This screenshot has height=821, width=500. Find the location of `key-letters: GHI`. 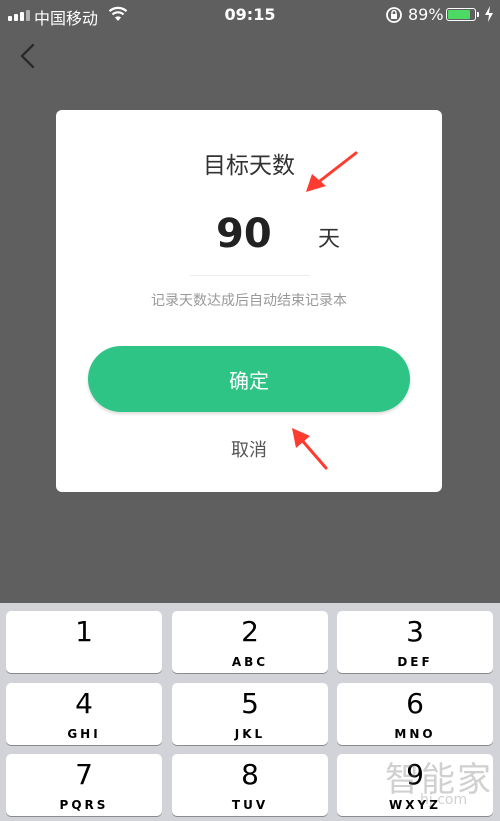

key-letters: GHI is located at coordinates (84, 734).